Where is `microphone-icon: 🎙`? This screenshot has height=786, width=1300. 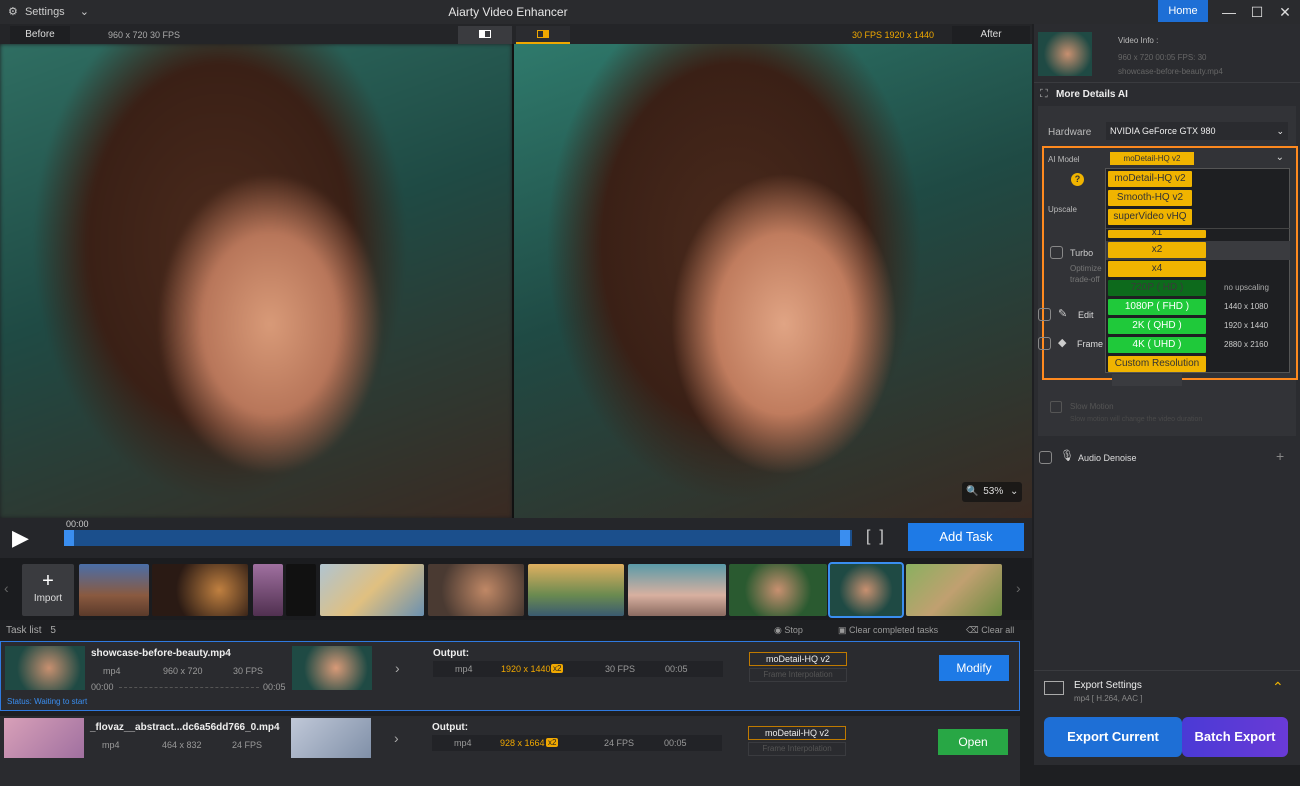
microphone-icon: 🎙 is located at coordinates (1067, 456).